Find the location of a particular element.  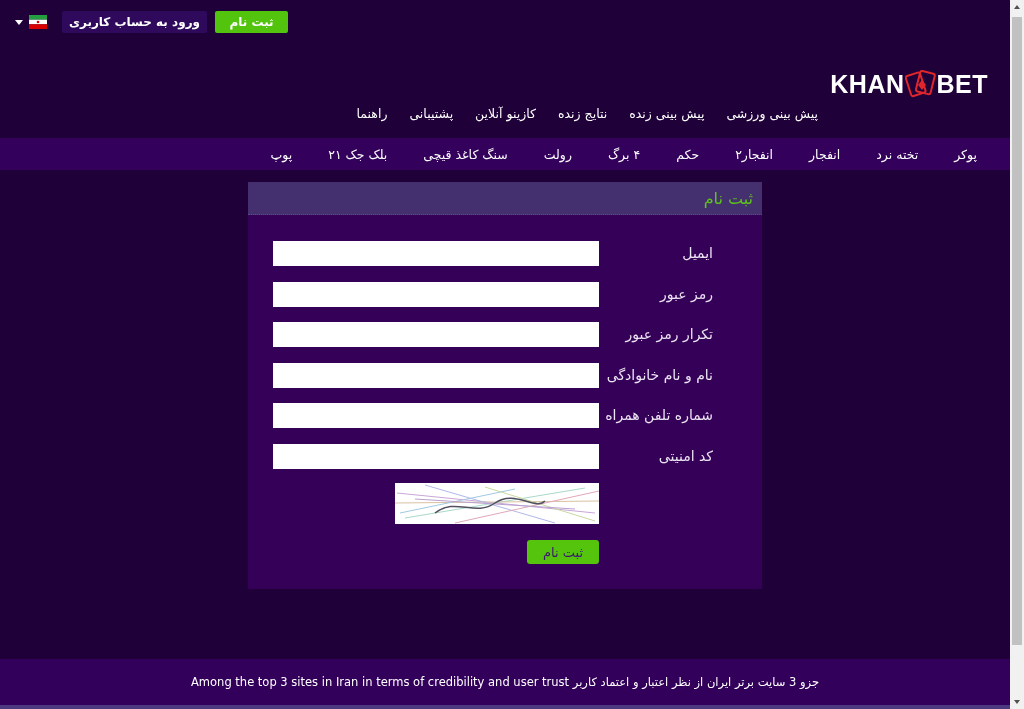

submit-button: ثبت نام is located at coordinates (563, 552).